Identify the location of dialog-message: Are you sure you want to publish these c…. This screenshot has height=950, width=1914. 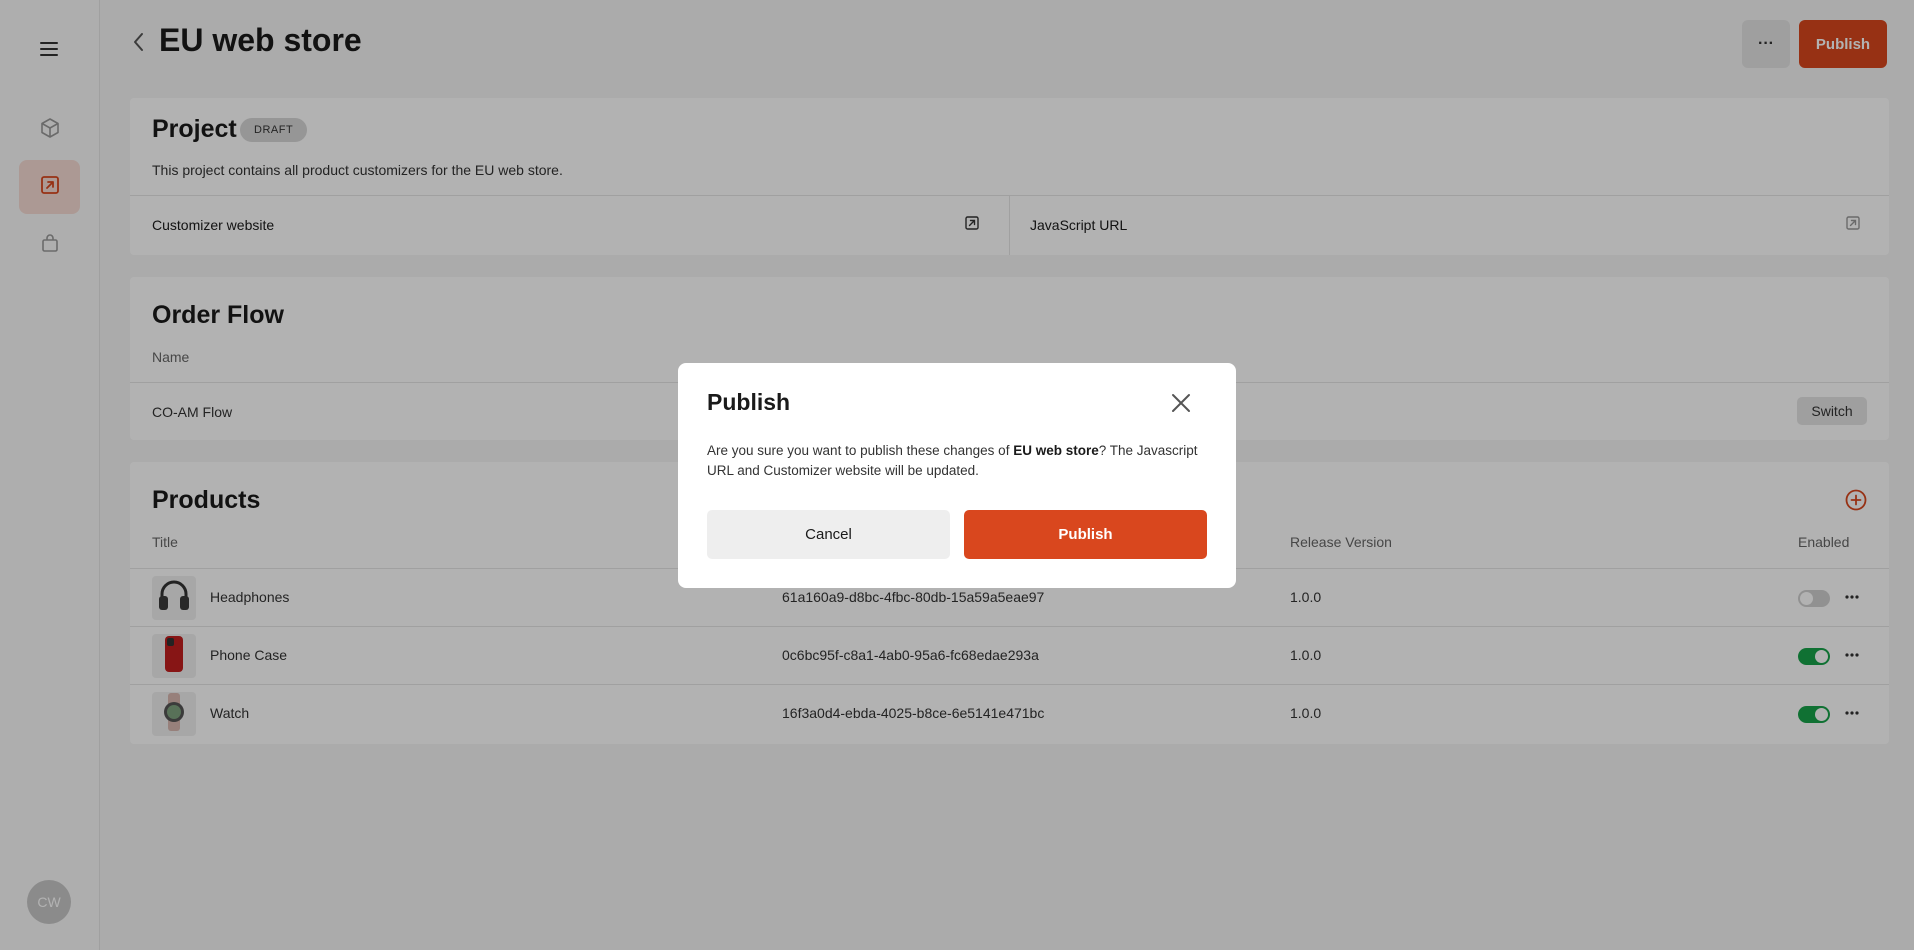
(959, 461).